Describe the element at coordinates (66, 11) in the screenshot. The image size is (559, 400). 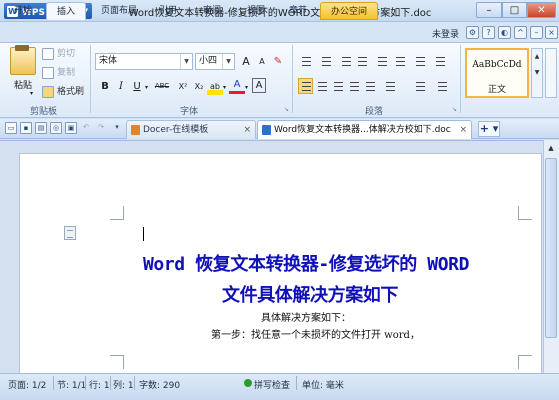
I see `tab-insert: 插入` at that location.